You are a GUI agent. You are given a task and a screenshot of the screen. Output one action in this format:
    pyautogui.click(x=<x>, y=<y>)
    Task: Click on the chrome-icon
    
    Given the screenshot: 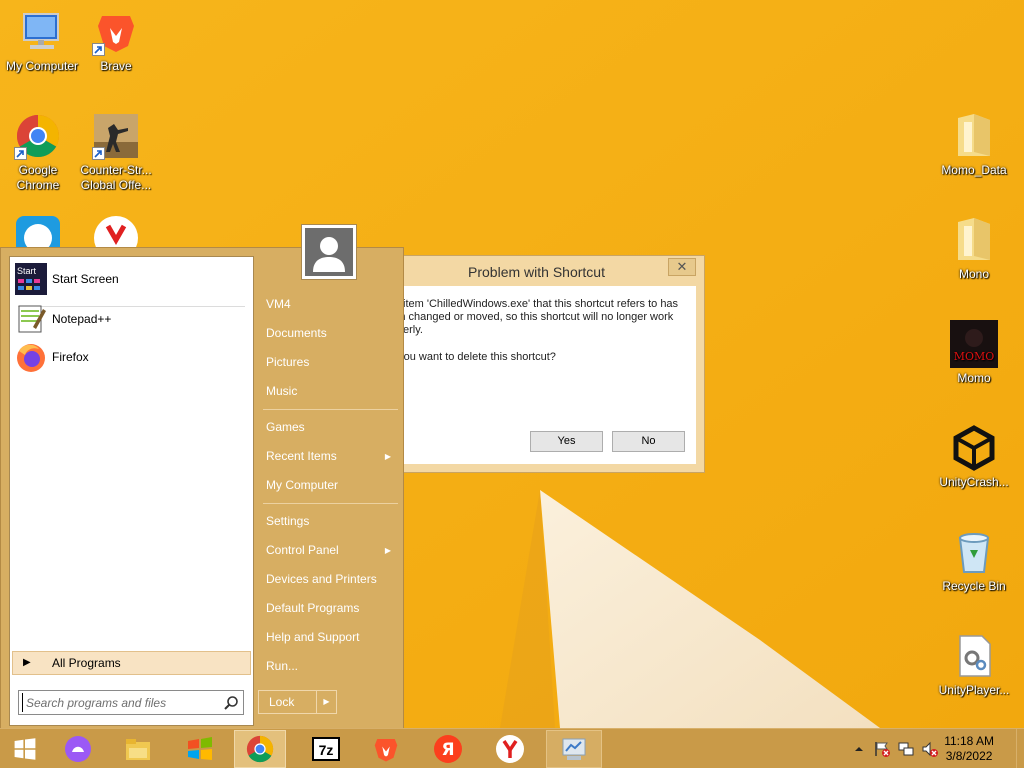 What is the action you would take?
    pyautogui.click(x=260, y=749)
    